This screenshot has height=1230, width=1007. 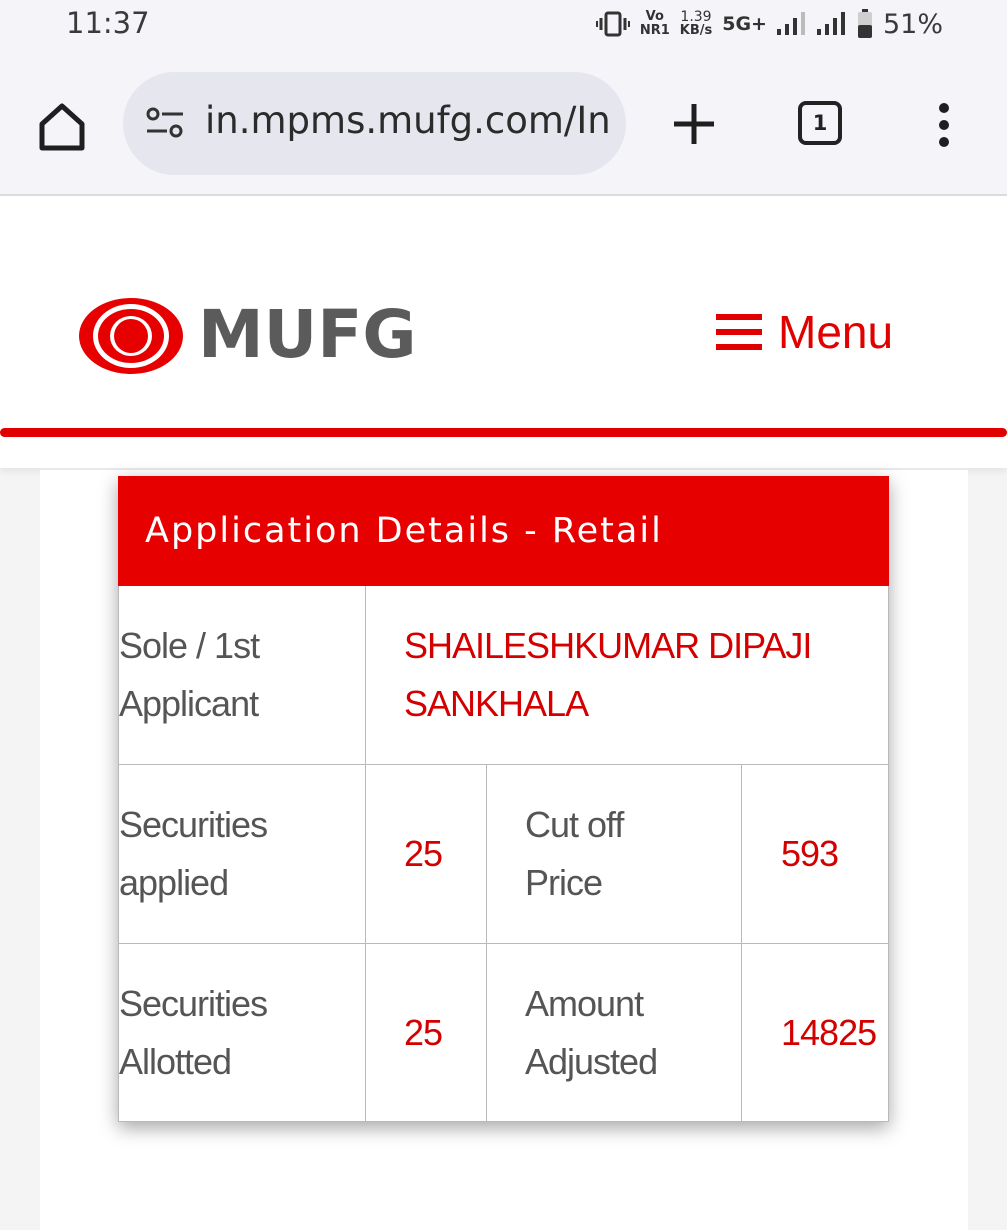 What do you see at coordinates (696, 23) in the screenshot?
I see `network-speed: 1.39 KB/s` at bounding box center [696, 23].